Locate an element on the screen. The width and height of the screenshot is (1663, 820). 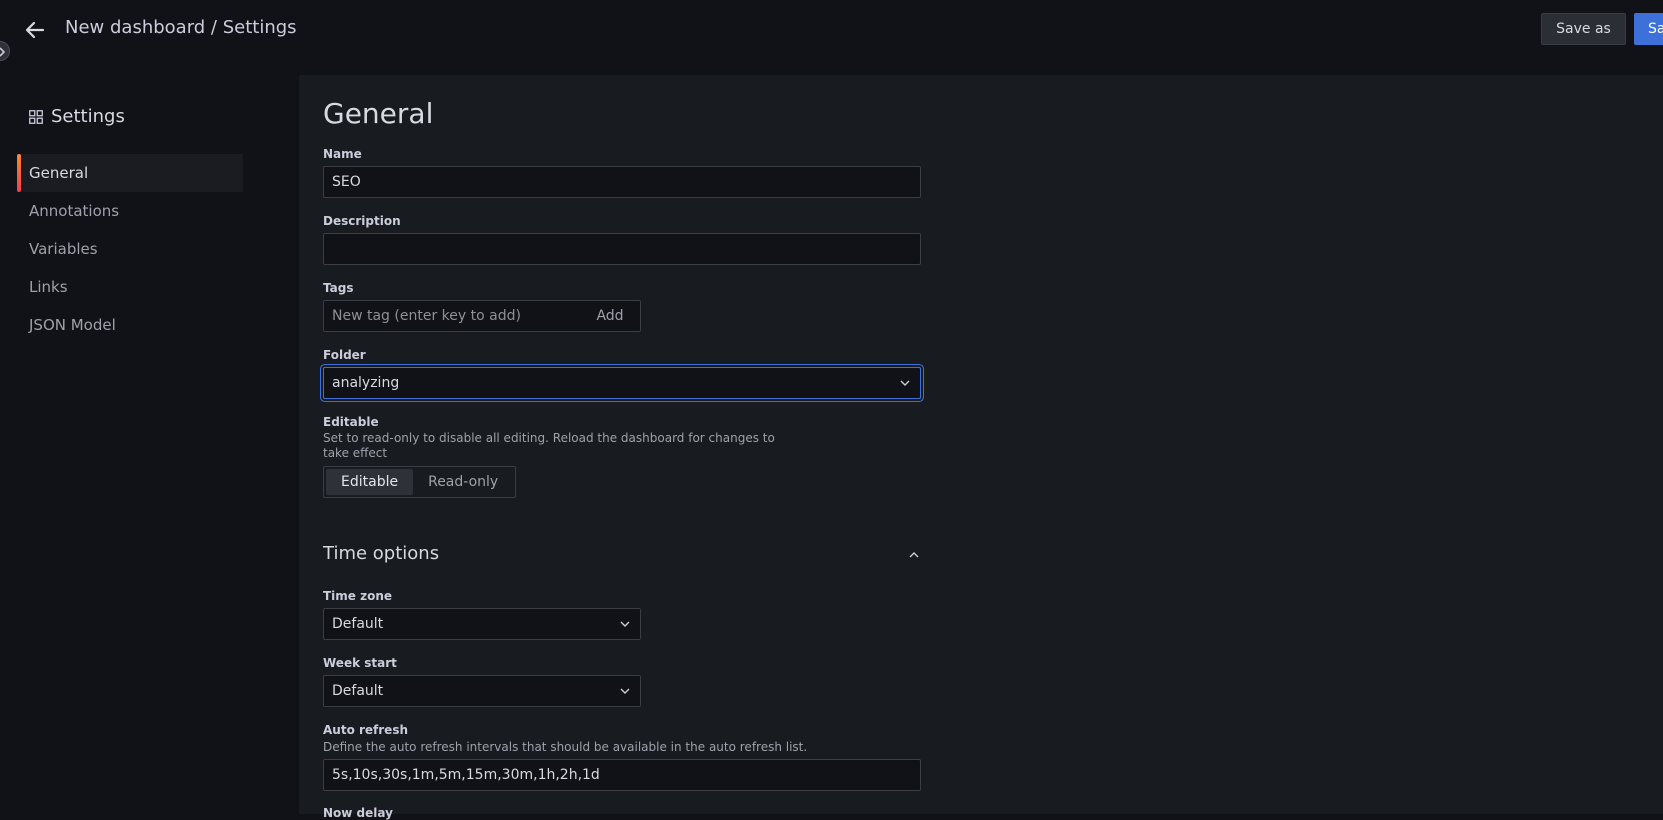
tags-label: Tags is located at coordinates (338, 288).